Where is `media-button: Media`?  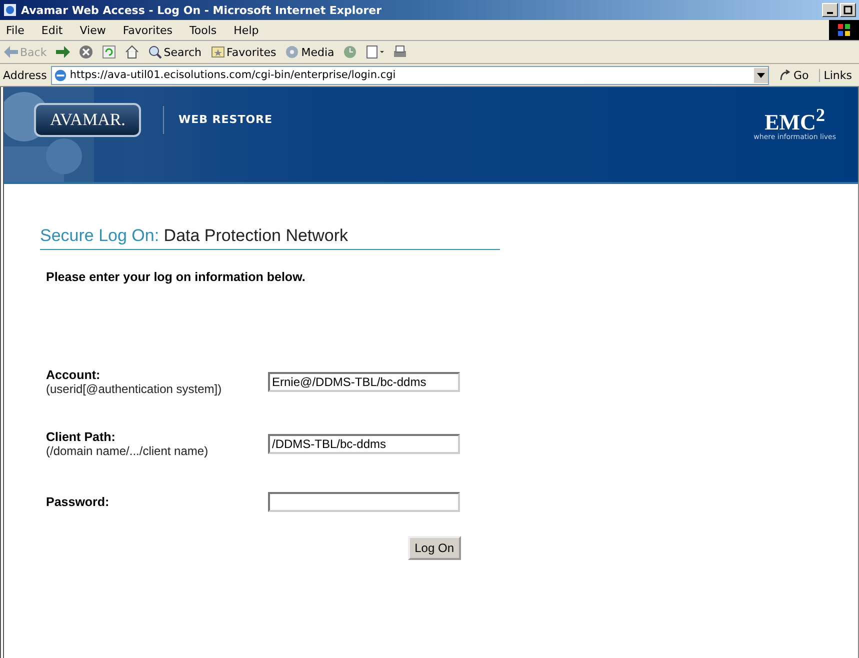 media-button: Media is located at coordinates (309, 52).